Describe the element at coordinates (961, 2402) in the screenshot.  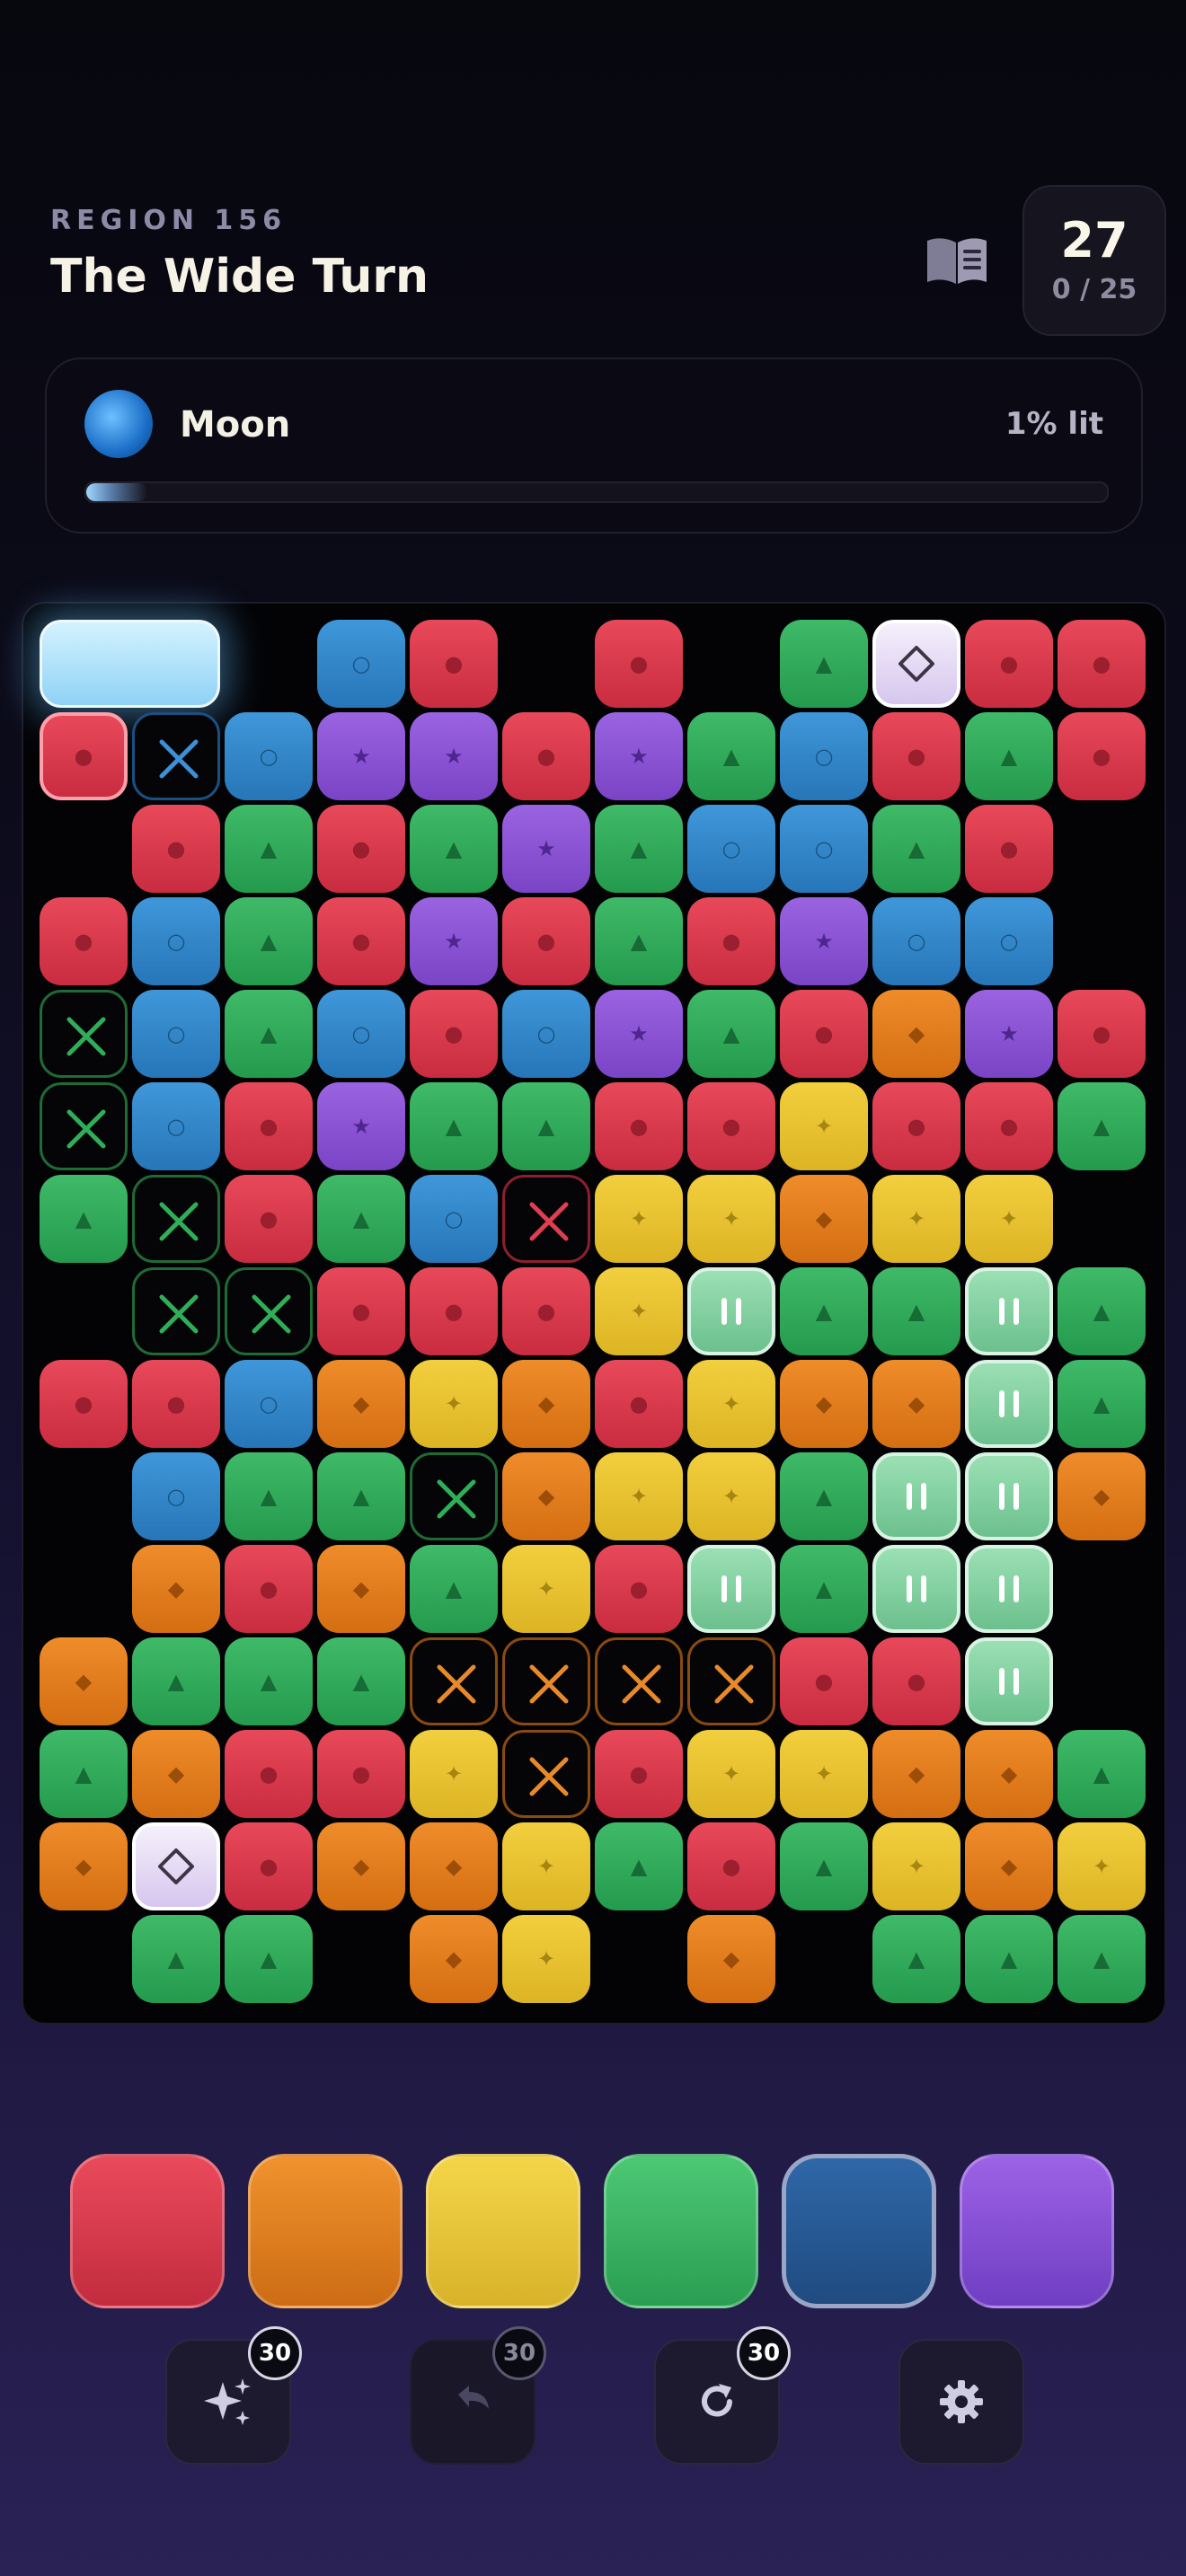
I see `settings-button` at that location.